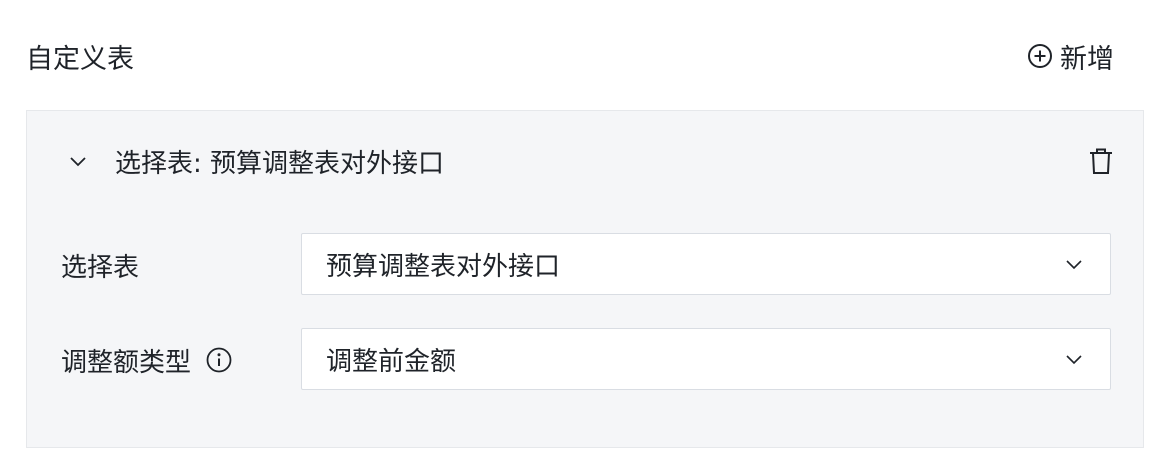  What do you see at coordinates (1087, 59) in the screenshot?
I see `add-button-label: 新增` at bounding box center [1087, 59].